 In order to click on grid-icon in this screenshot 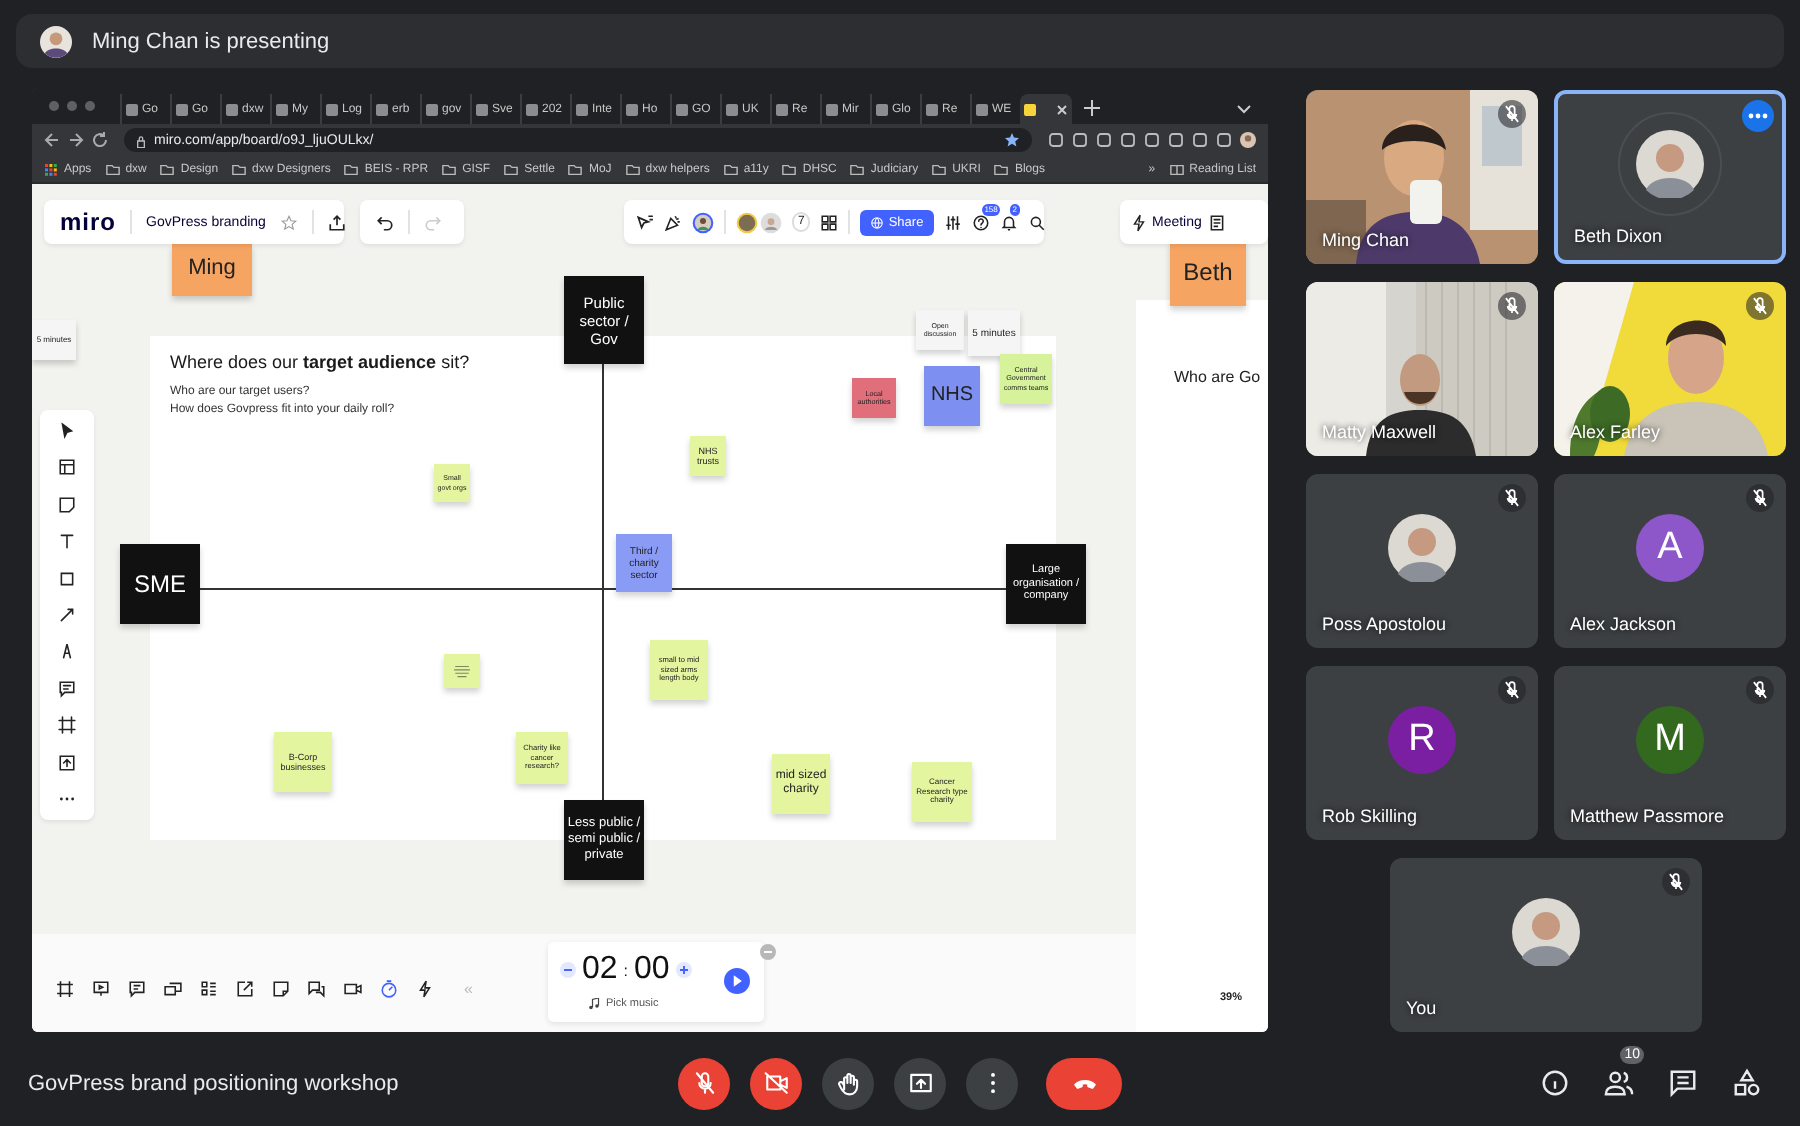, I will do `click(829, 222)`.